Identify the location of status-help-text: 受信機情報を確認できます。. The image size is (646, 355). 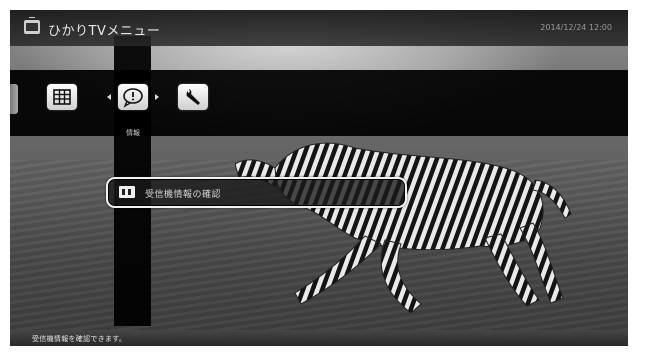
(79, 339).